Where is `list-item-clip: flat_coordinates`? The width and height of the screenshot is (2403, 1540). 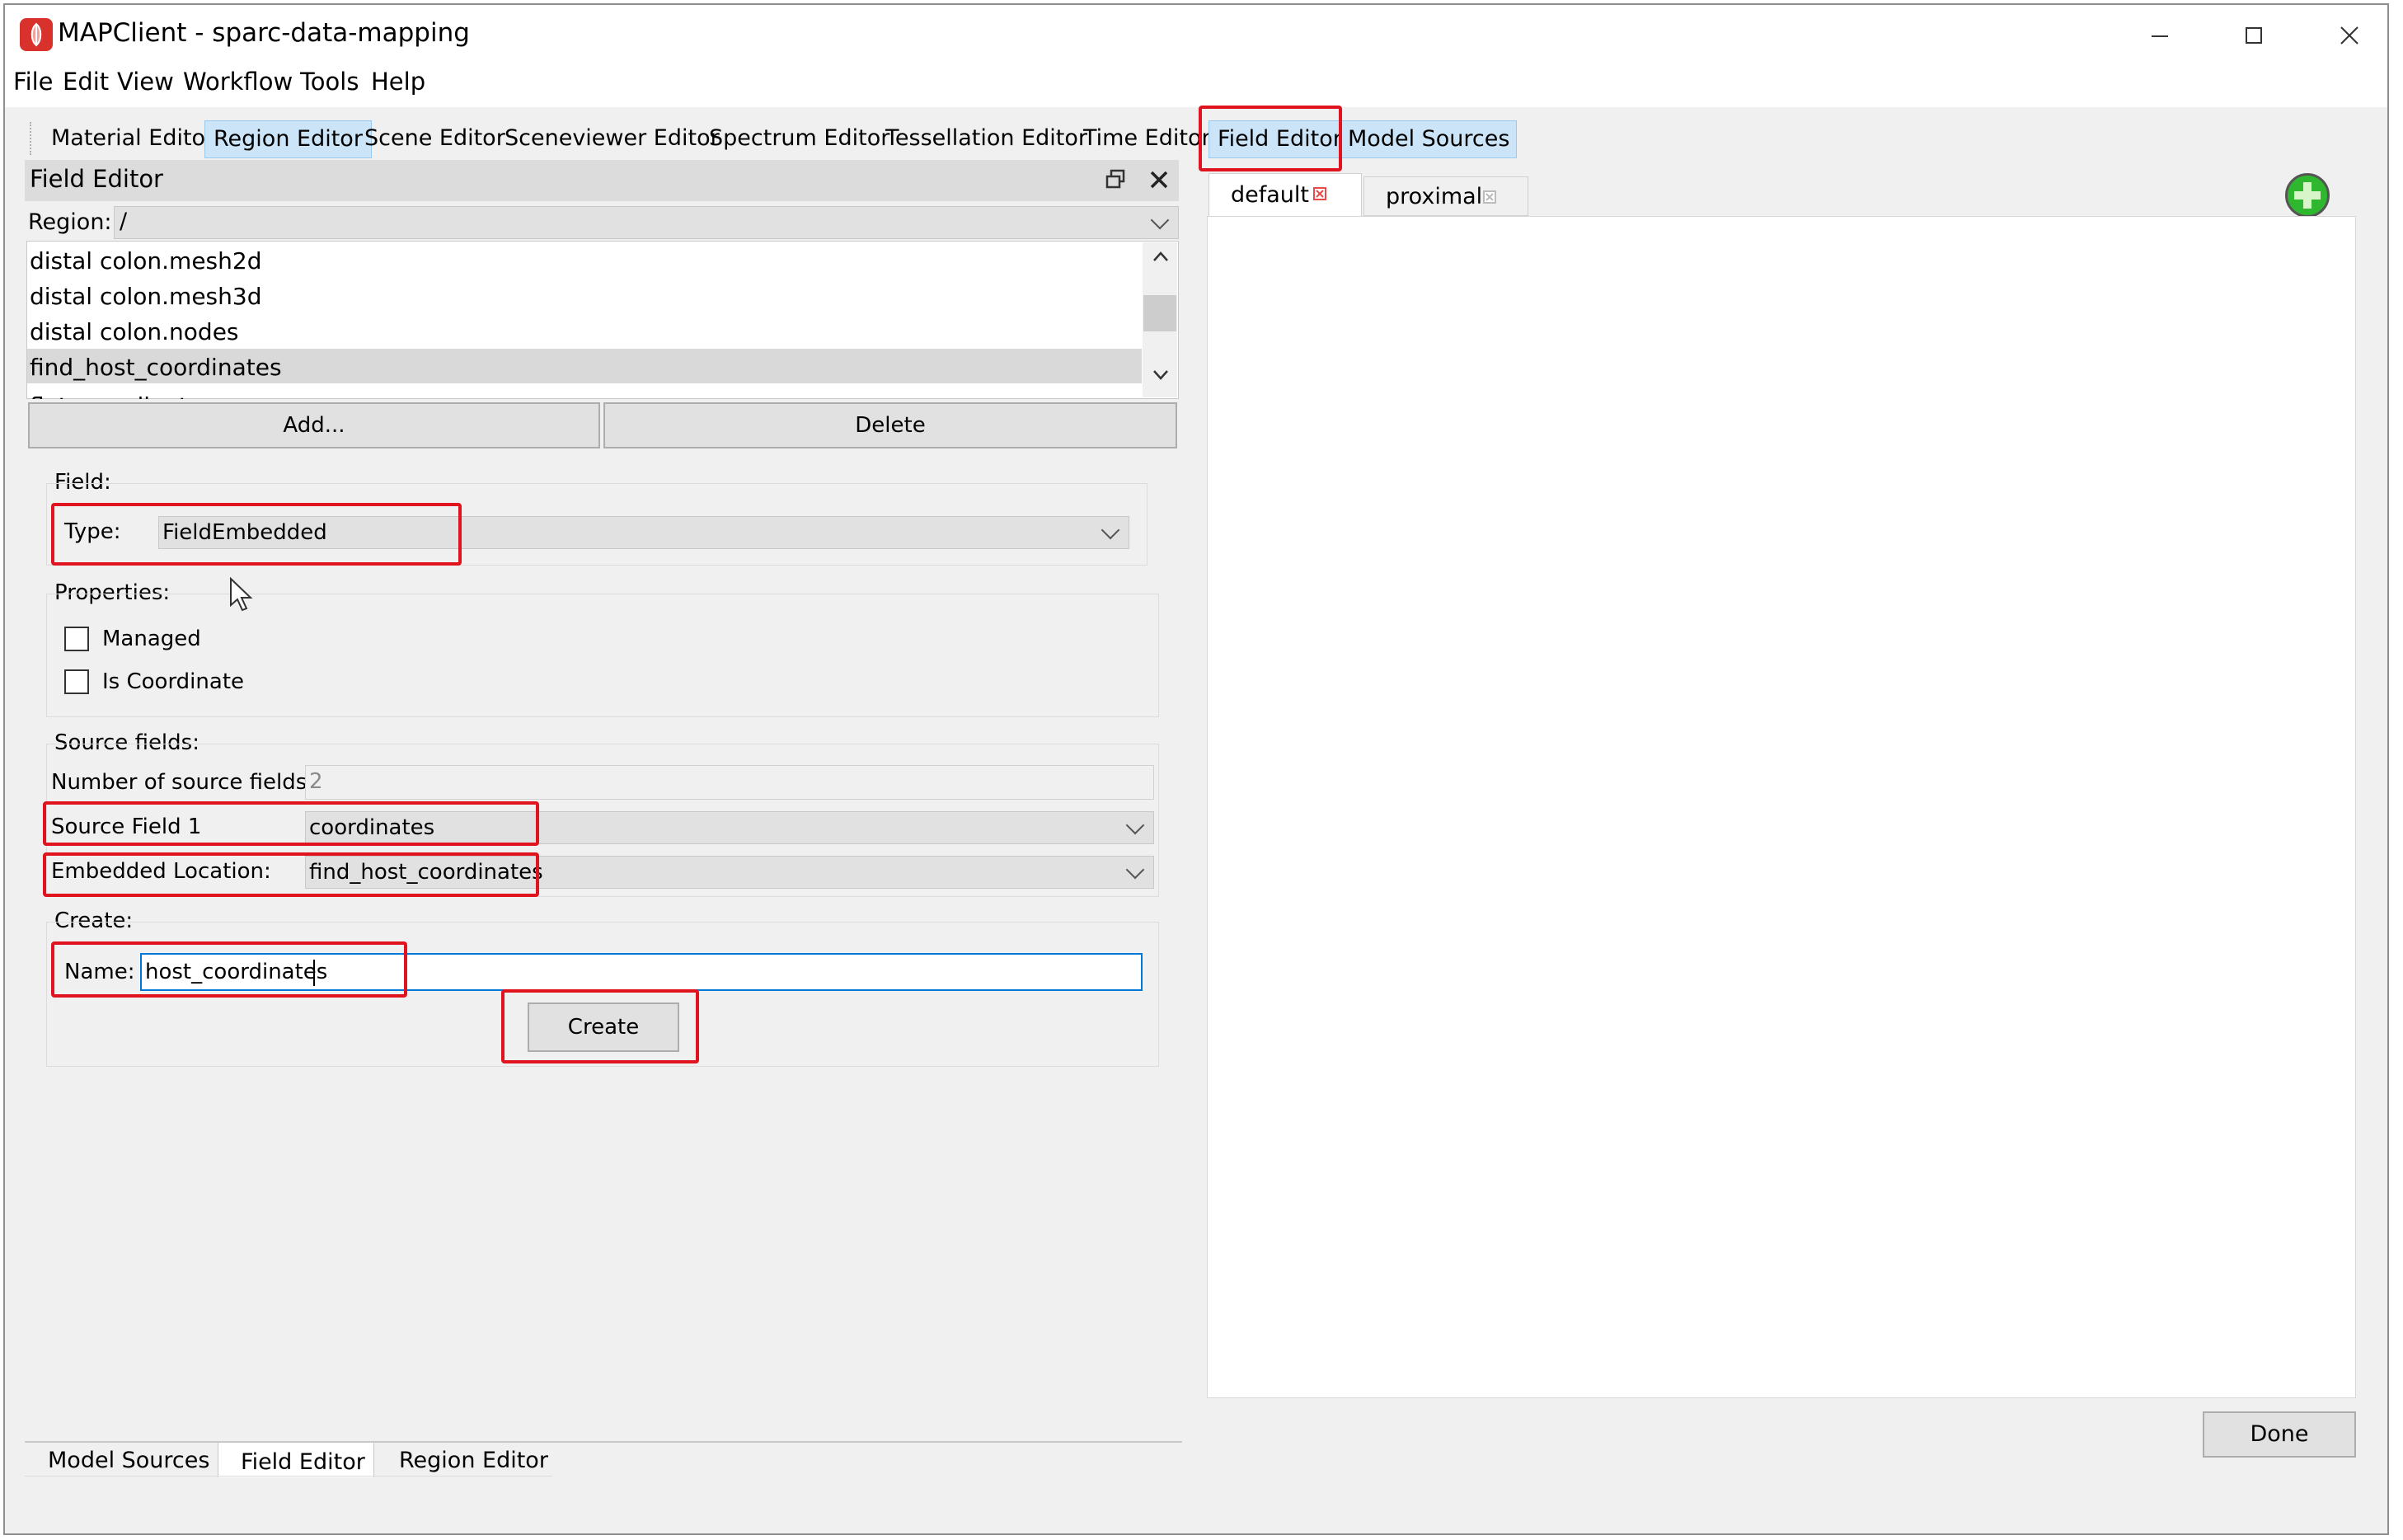 list-item-clip: flat_coordinates is located at coordinates (153, 394).